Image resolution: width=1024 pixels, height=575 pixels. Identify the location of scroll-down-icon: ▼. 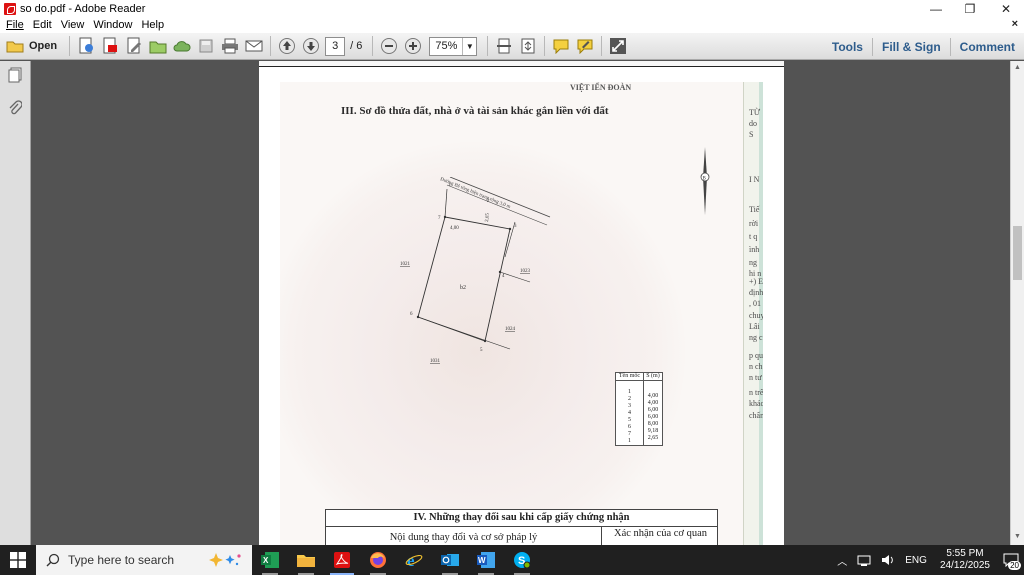
(1017, 536).